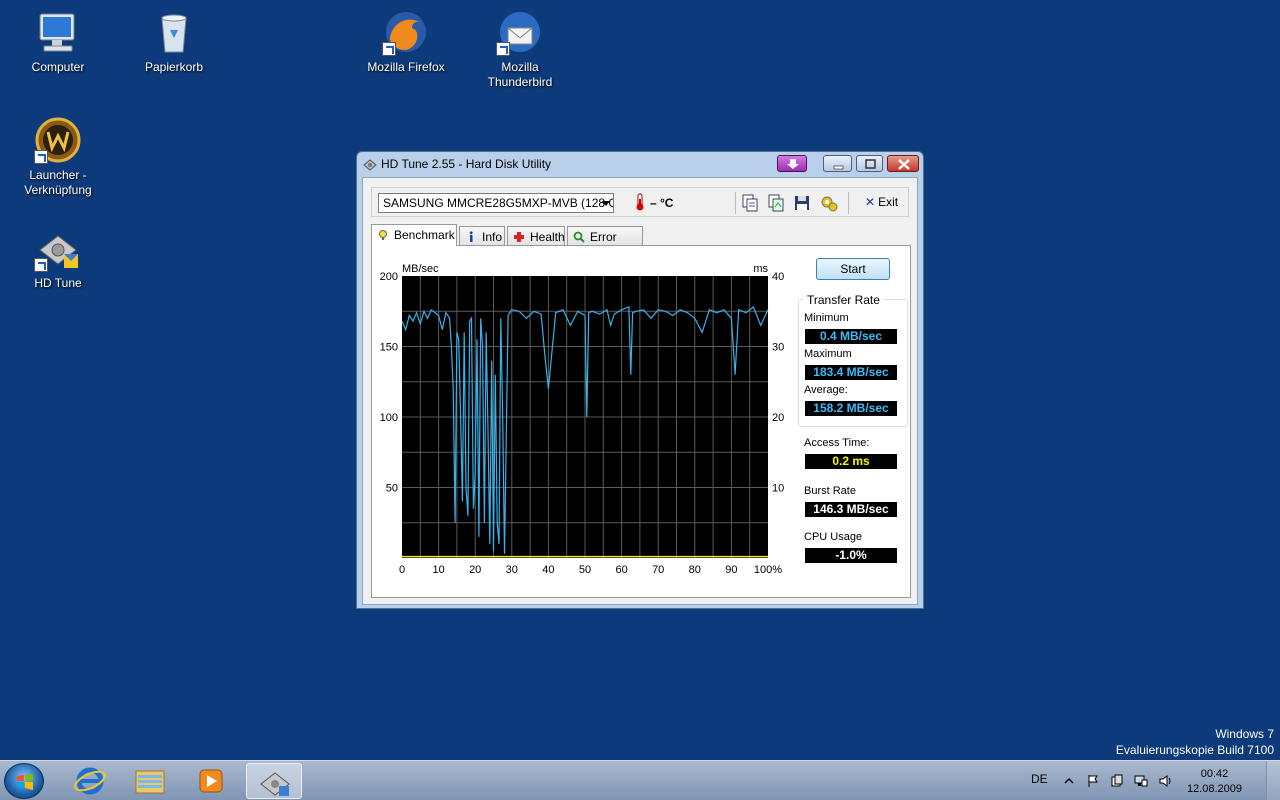 This screenshot has height=800, width=1280. I want to click on y-tick-label-left: 50, so click(392, 489).